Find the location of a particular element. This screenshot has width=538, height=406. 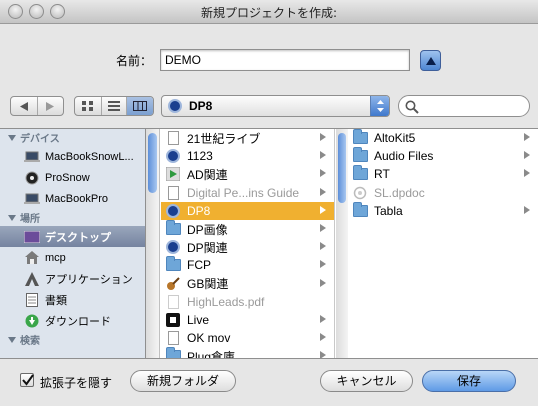

guitar-icon is located at coordinates (173, 283).